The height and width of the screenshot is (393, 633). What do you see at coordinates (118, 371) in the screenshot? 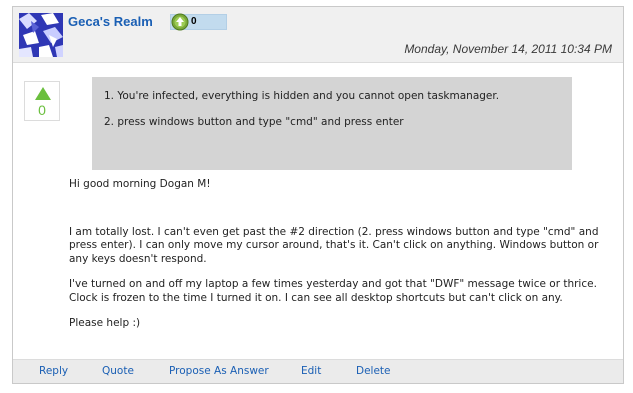
I see `quote-link: Quote` at bounding box center [118, 371].